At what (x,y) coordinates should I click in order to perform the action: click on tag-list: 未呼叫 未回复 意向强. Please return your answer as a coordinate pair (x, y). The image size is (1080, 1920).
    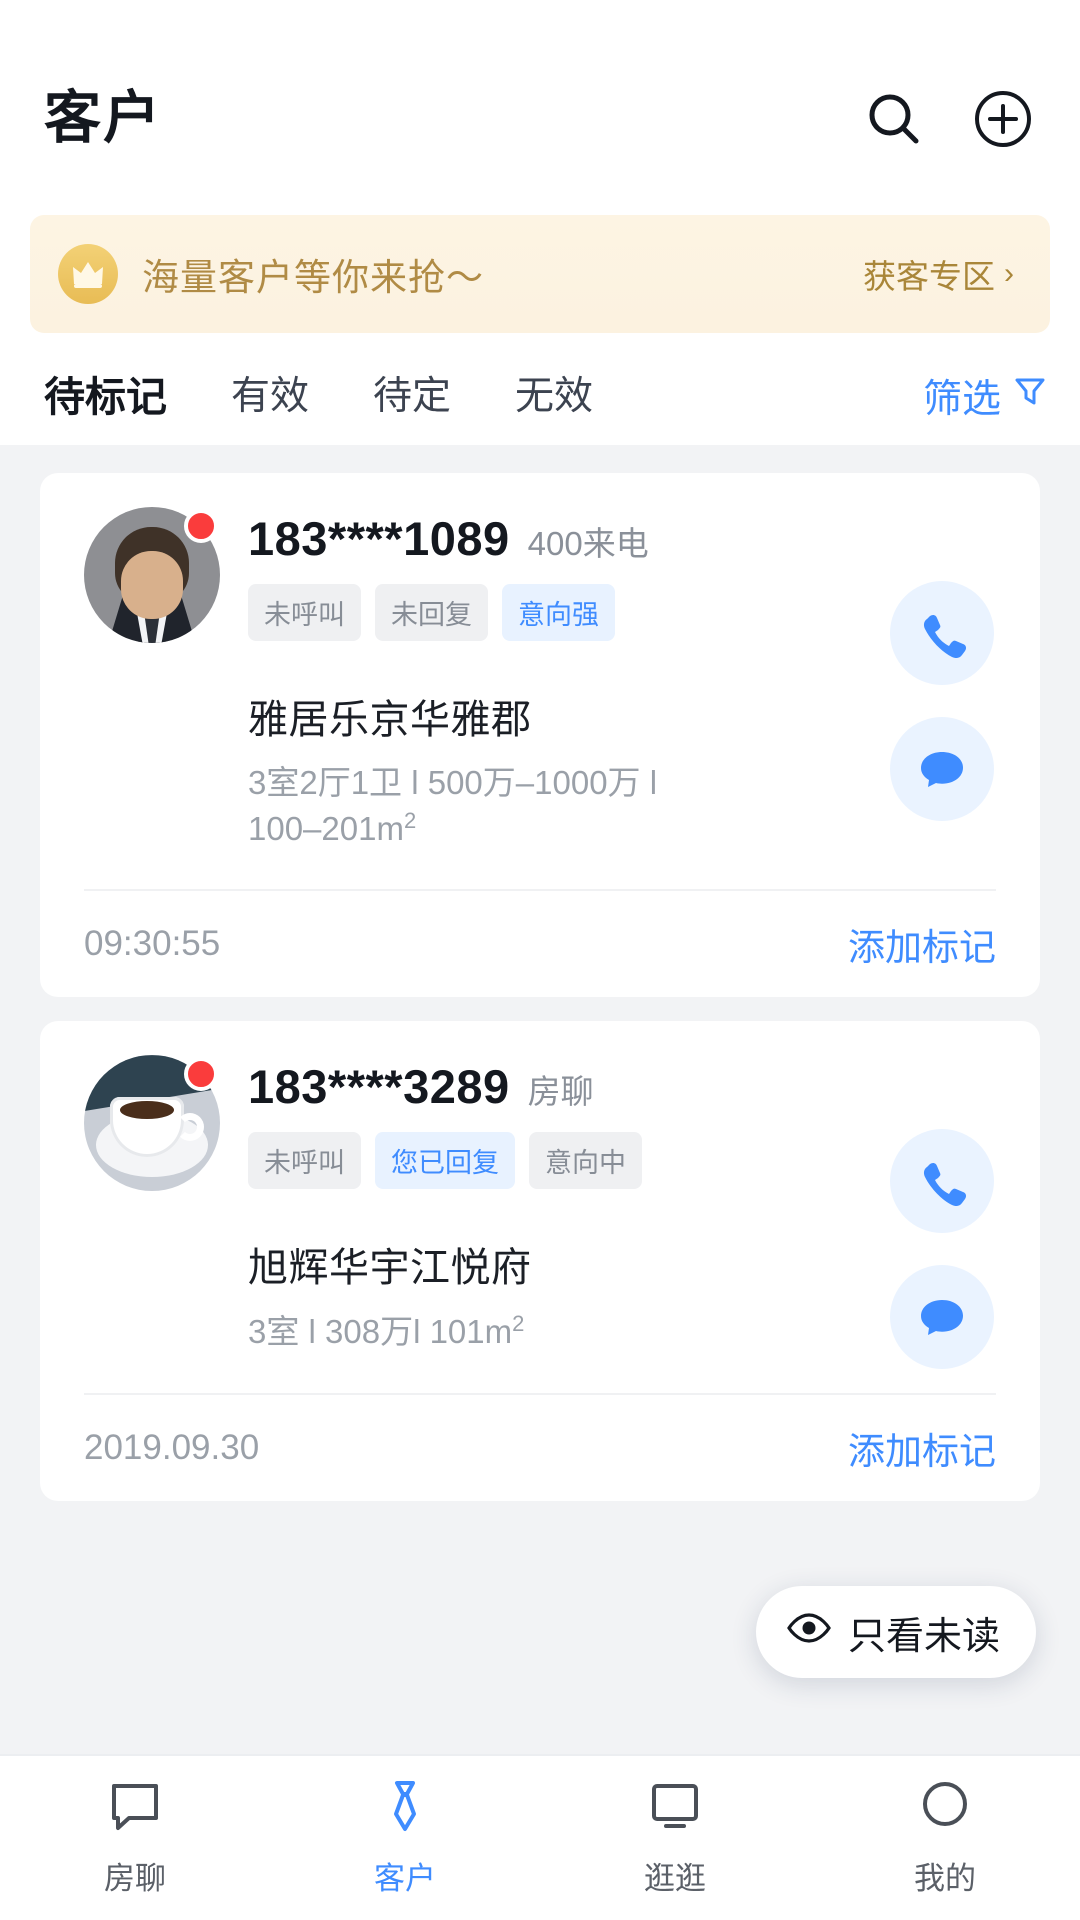
    Looking at the image, I should click on (625, 612).